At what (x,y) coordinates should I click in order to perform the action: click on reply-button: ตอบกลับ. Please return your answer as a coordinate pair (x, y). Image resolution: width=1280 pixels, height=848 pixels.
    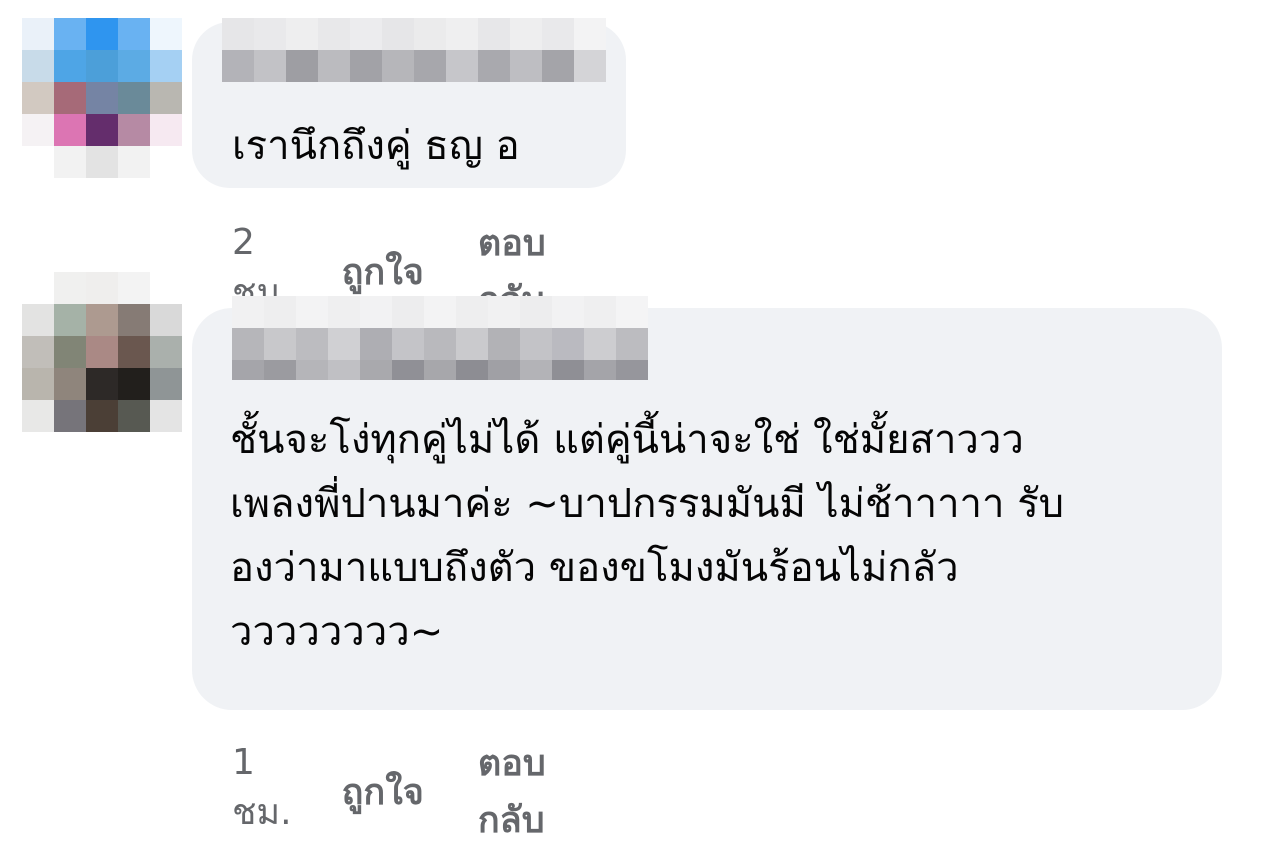
    Looking at the image, I should click on (512, 791).